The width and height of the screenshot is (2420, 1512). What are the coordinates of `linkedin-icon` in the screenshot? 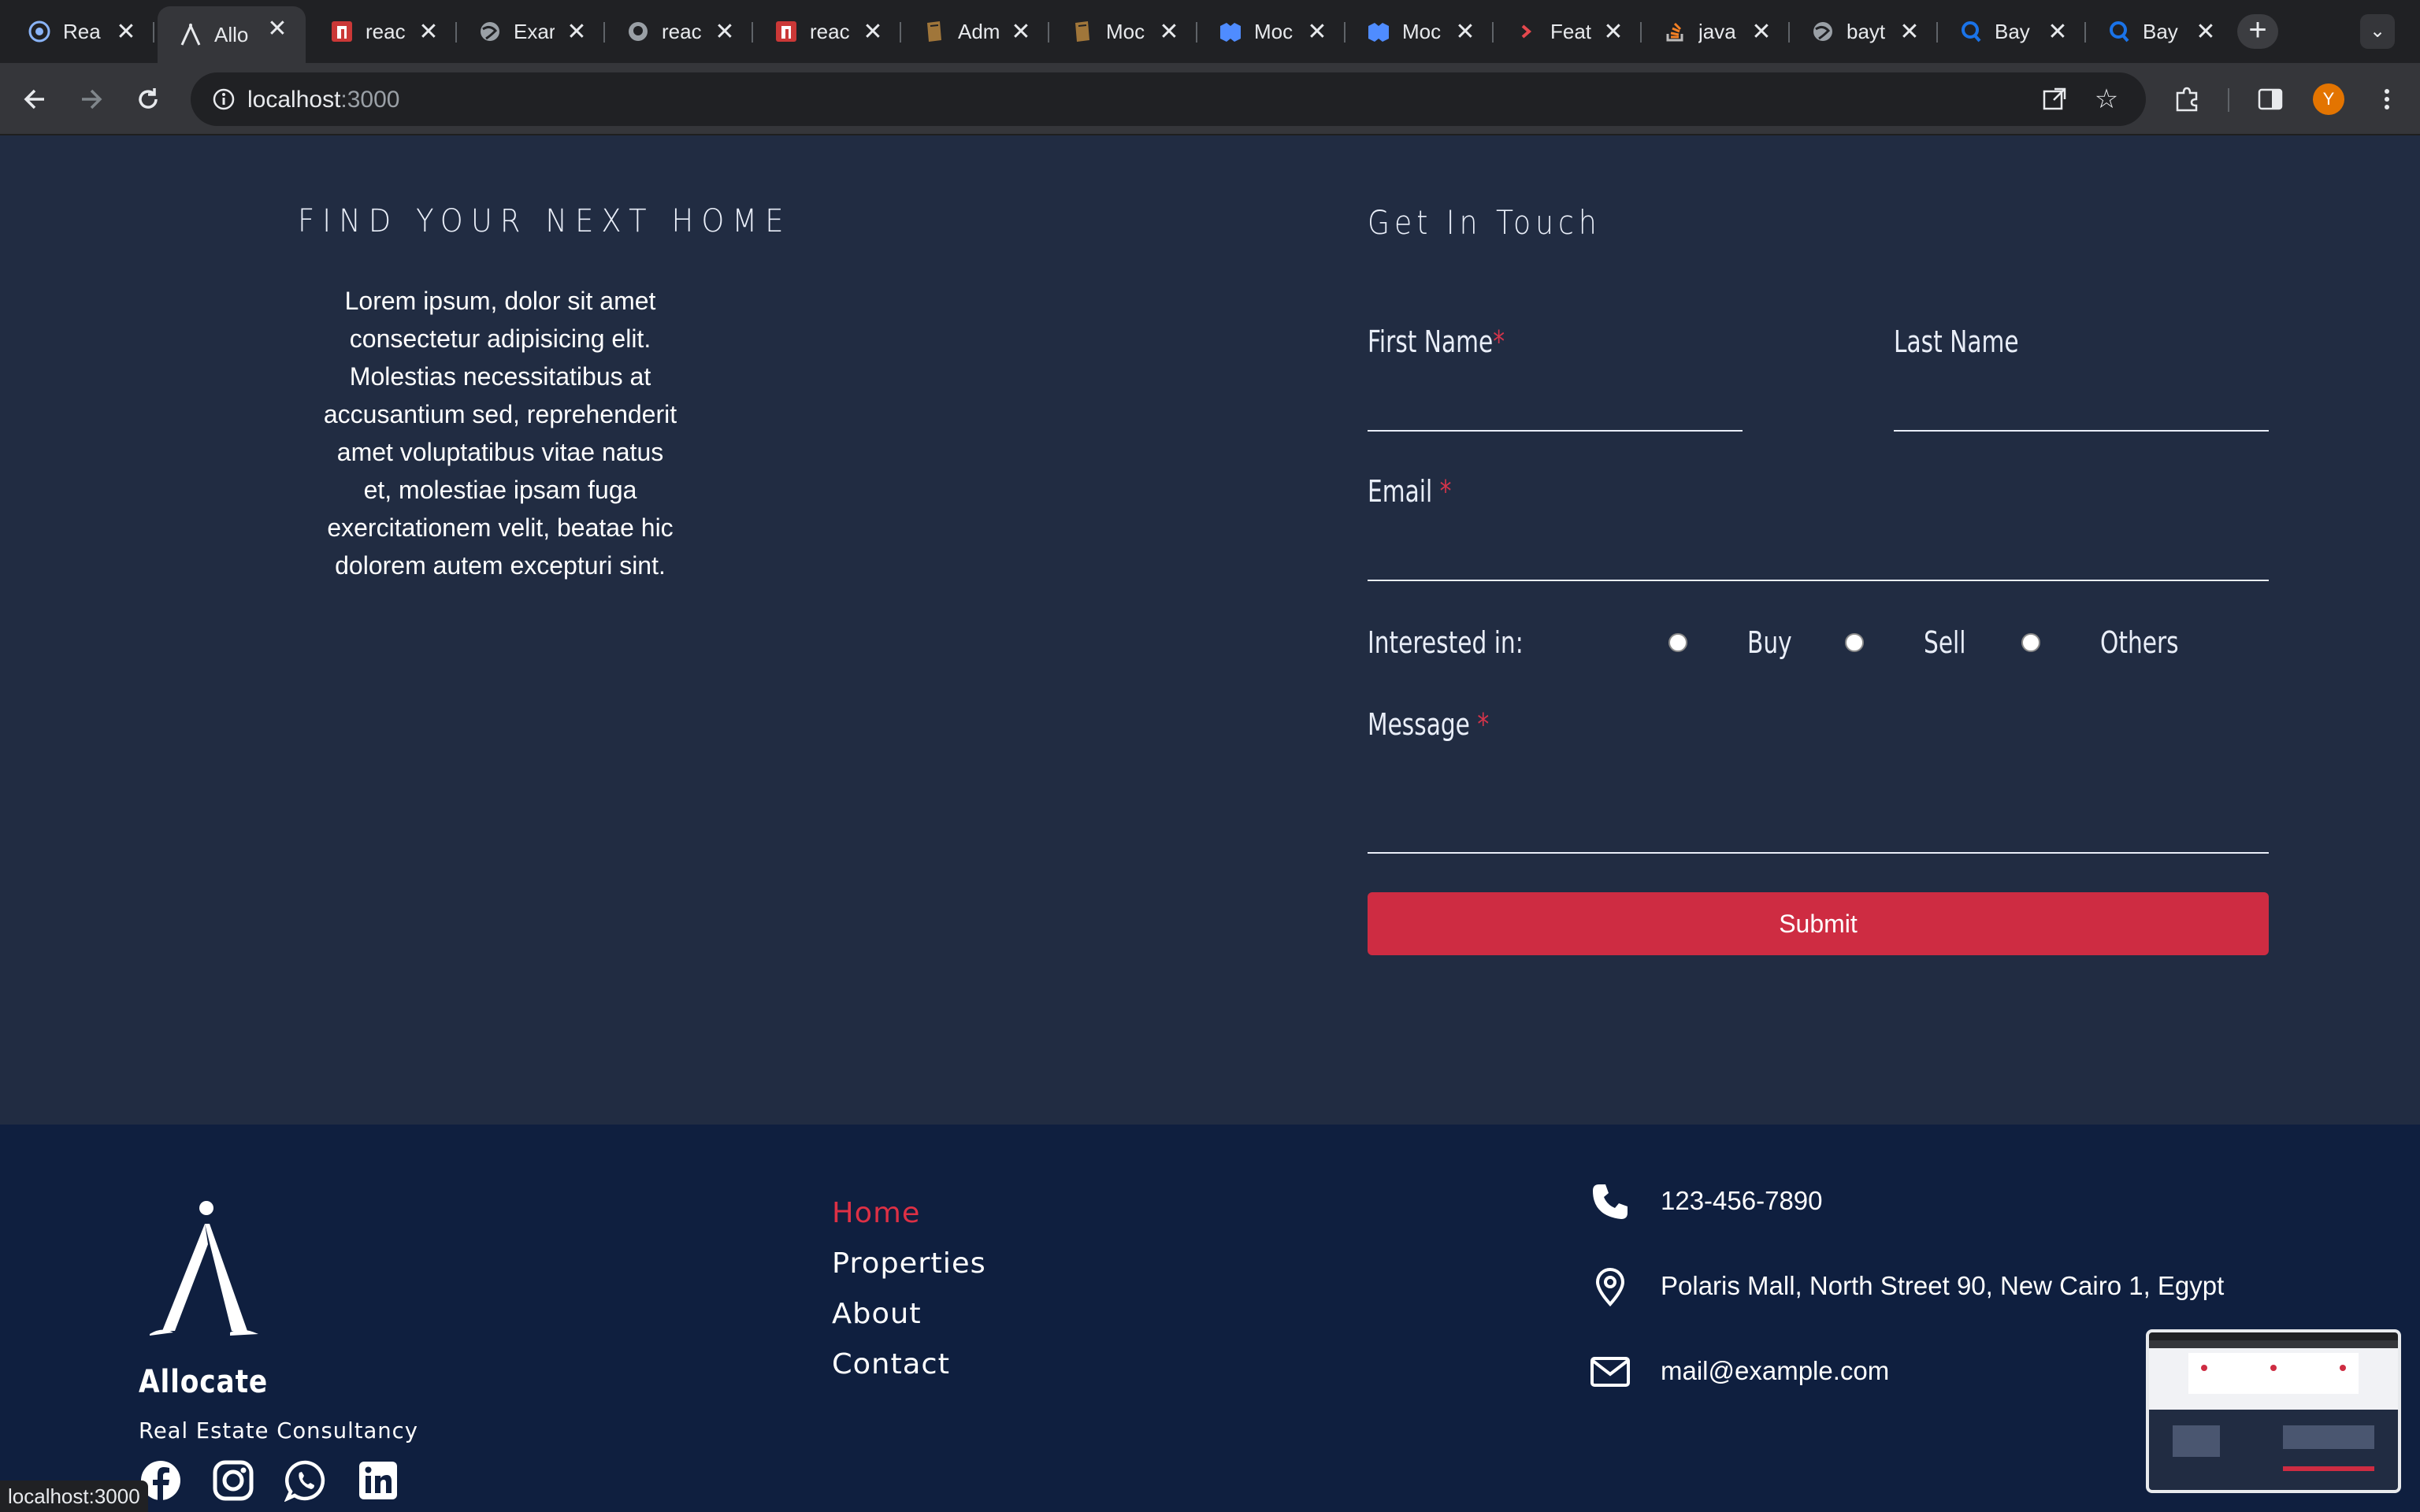 It's located at (378, 1480).